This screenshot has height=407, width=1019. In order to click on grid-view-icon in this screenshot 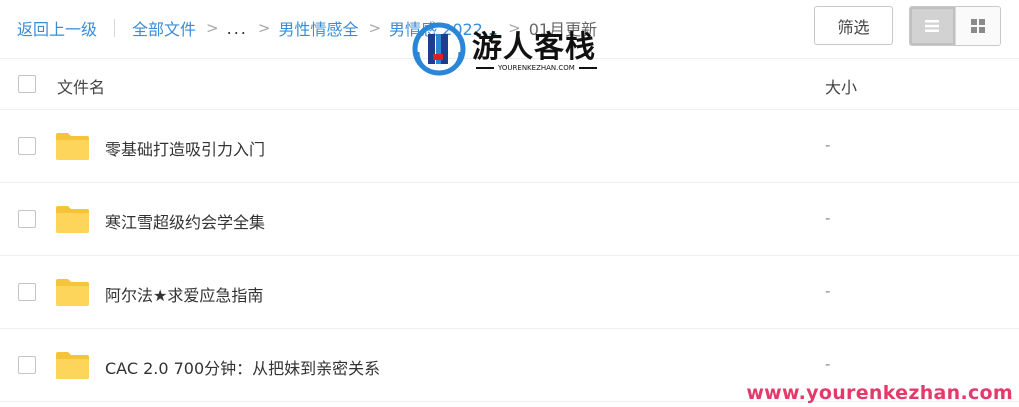, I will do `click(977, 26)`.